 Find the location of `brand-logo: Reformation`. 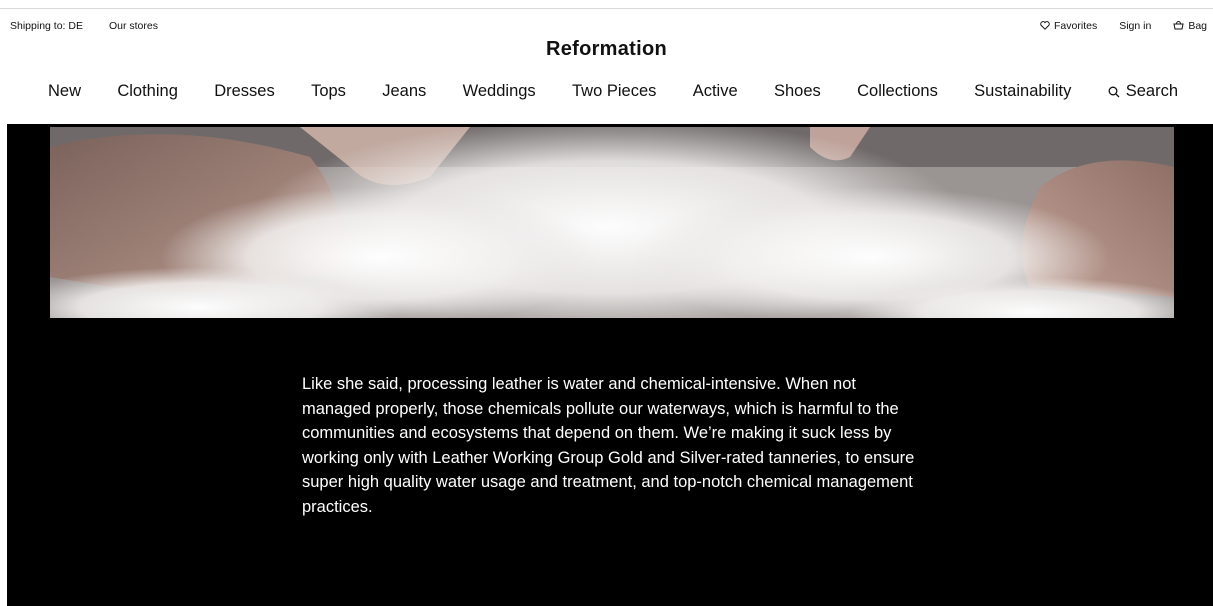

brand-logo: Reformation is located at coordinates (606, 49).